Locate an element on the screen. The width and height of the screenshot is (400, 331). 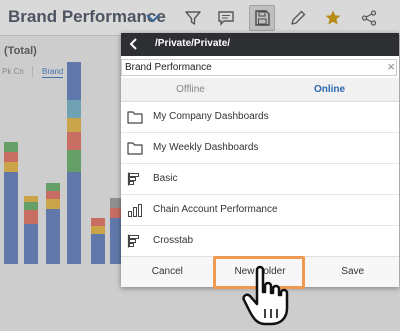
name-row: × is located at coordinates (260, 67).